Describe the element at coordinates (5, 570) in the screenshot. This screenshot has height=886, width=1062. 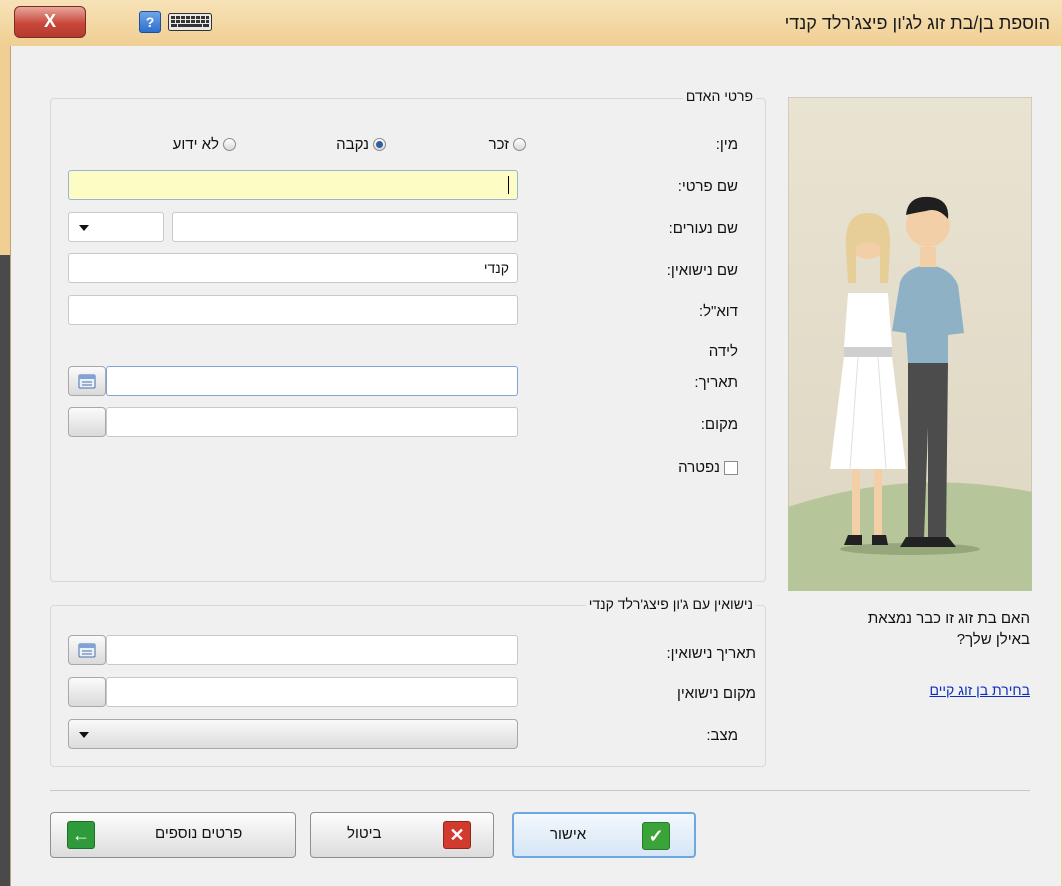
I see `background-window-edge` at that location.